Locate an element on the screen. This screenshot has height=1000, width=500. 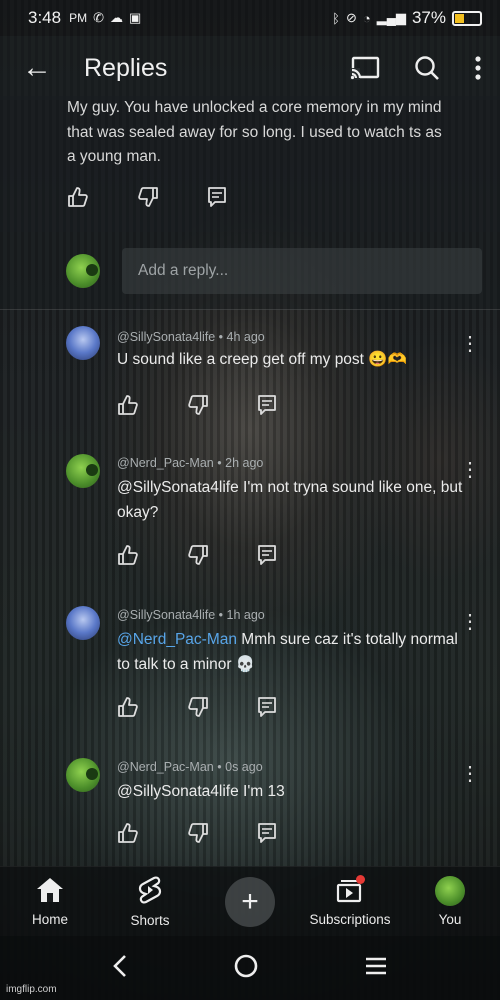
cloud-icon: ☁ is located at coordinates (116, 17).